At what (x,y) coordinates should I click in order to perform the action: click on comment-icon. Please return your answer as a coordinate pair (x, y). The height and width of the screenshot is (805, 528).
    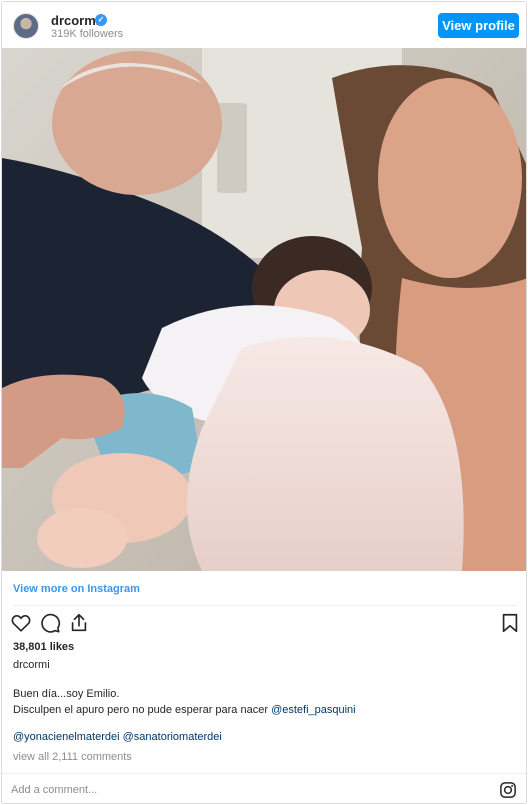
    Looking at the image, I should click on (50, 623).